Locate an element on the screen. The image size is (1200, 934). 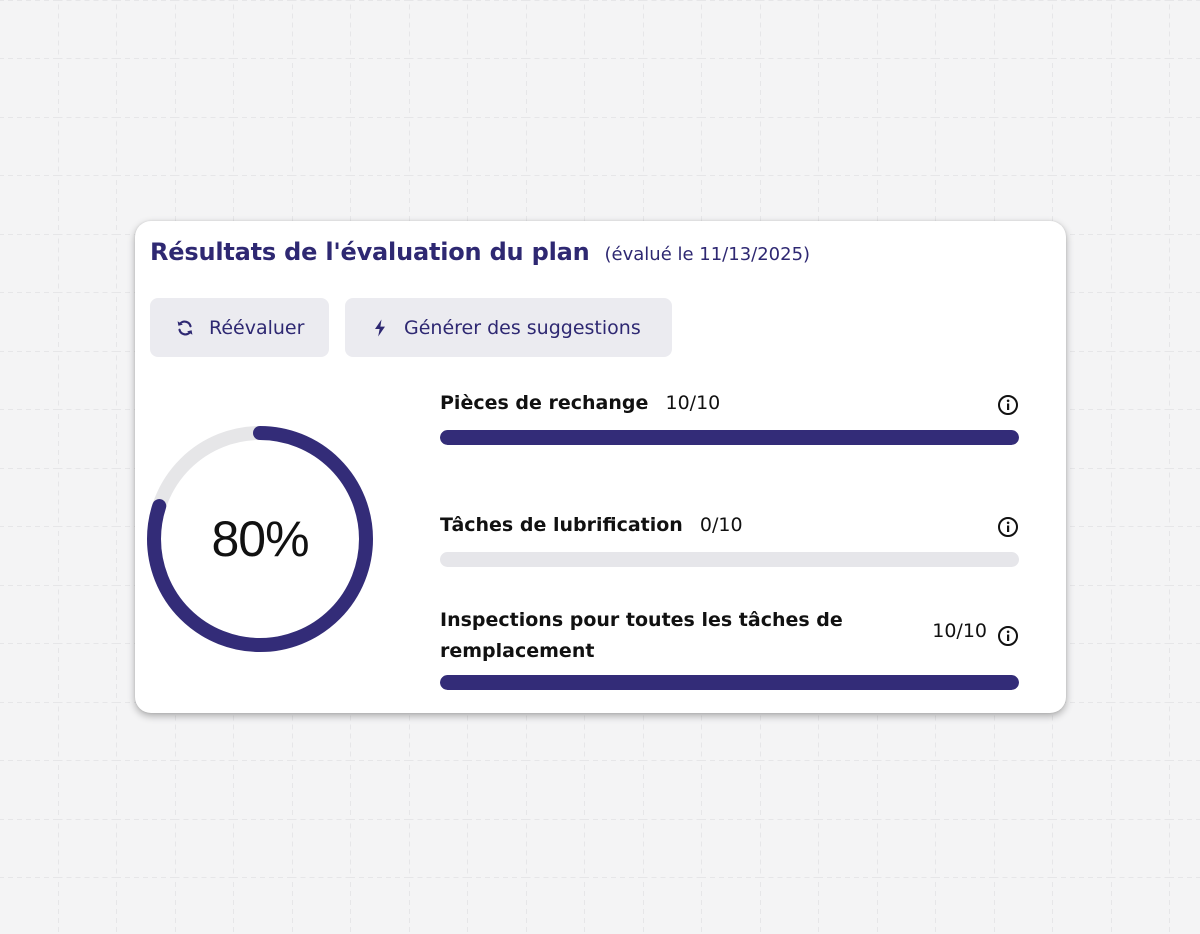
reevaluate-button: Réévaluer is located at coordinates (239, 327).